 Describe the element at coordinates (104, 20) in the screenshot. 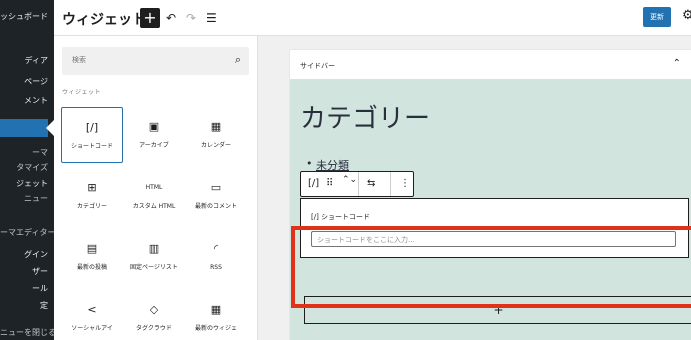

I see `page-title: ウィジェット` at that location.